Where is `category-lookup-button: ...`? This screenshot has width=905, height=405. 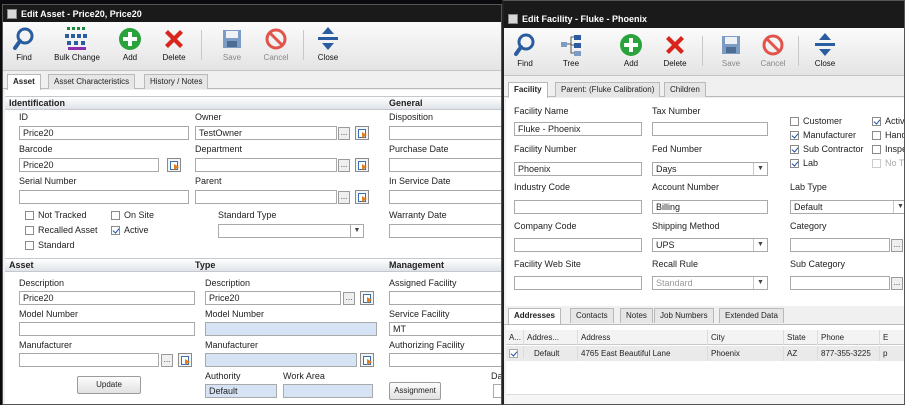
category-lookup-button: ... is located at coordinates (897, 245).